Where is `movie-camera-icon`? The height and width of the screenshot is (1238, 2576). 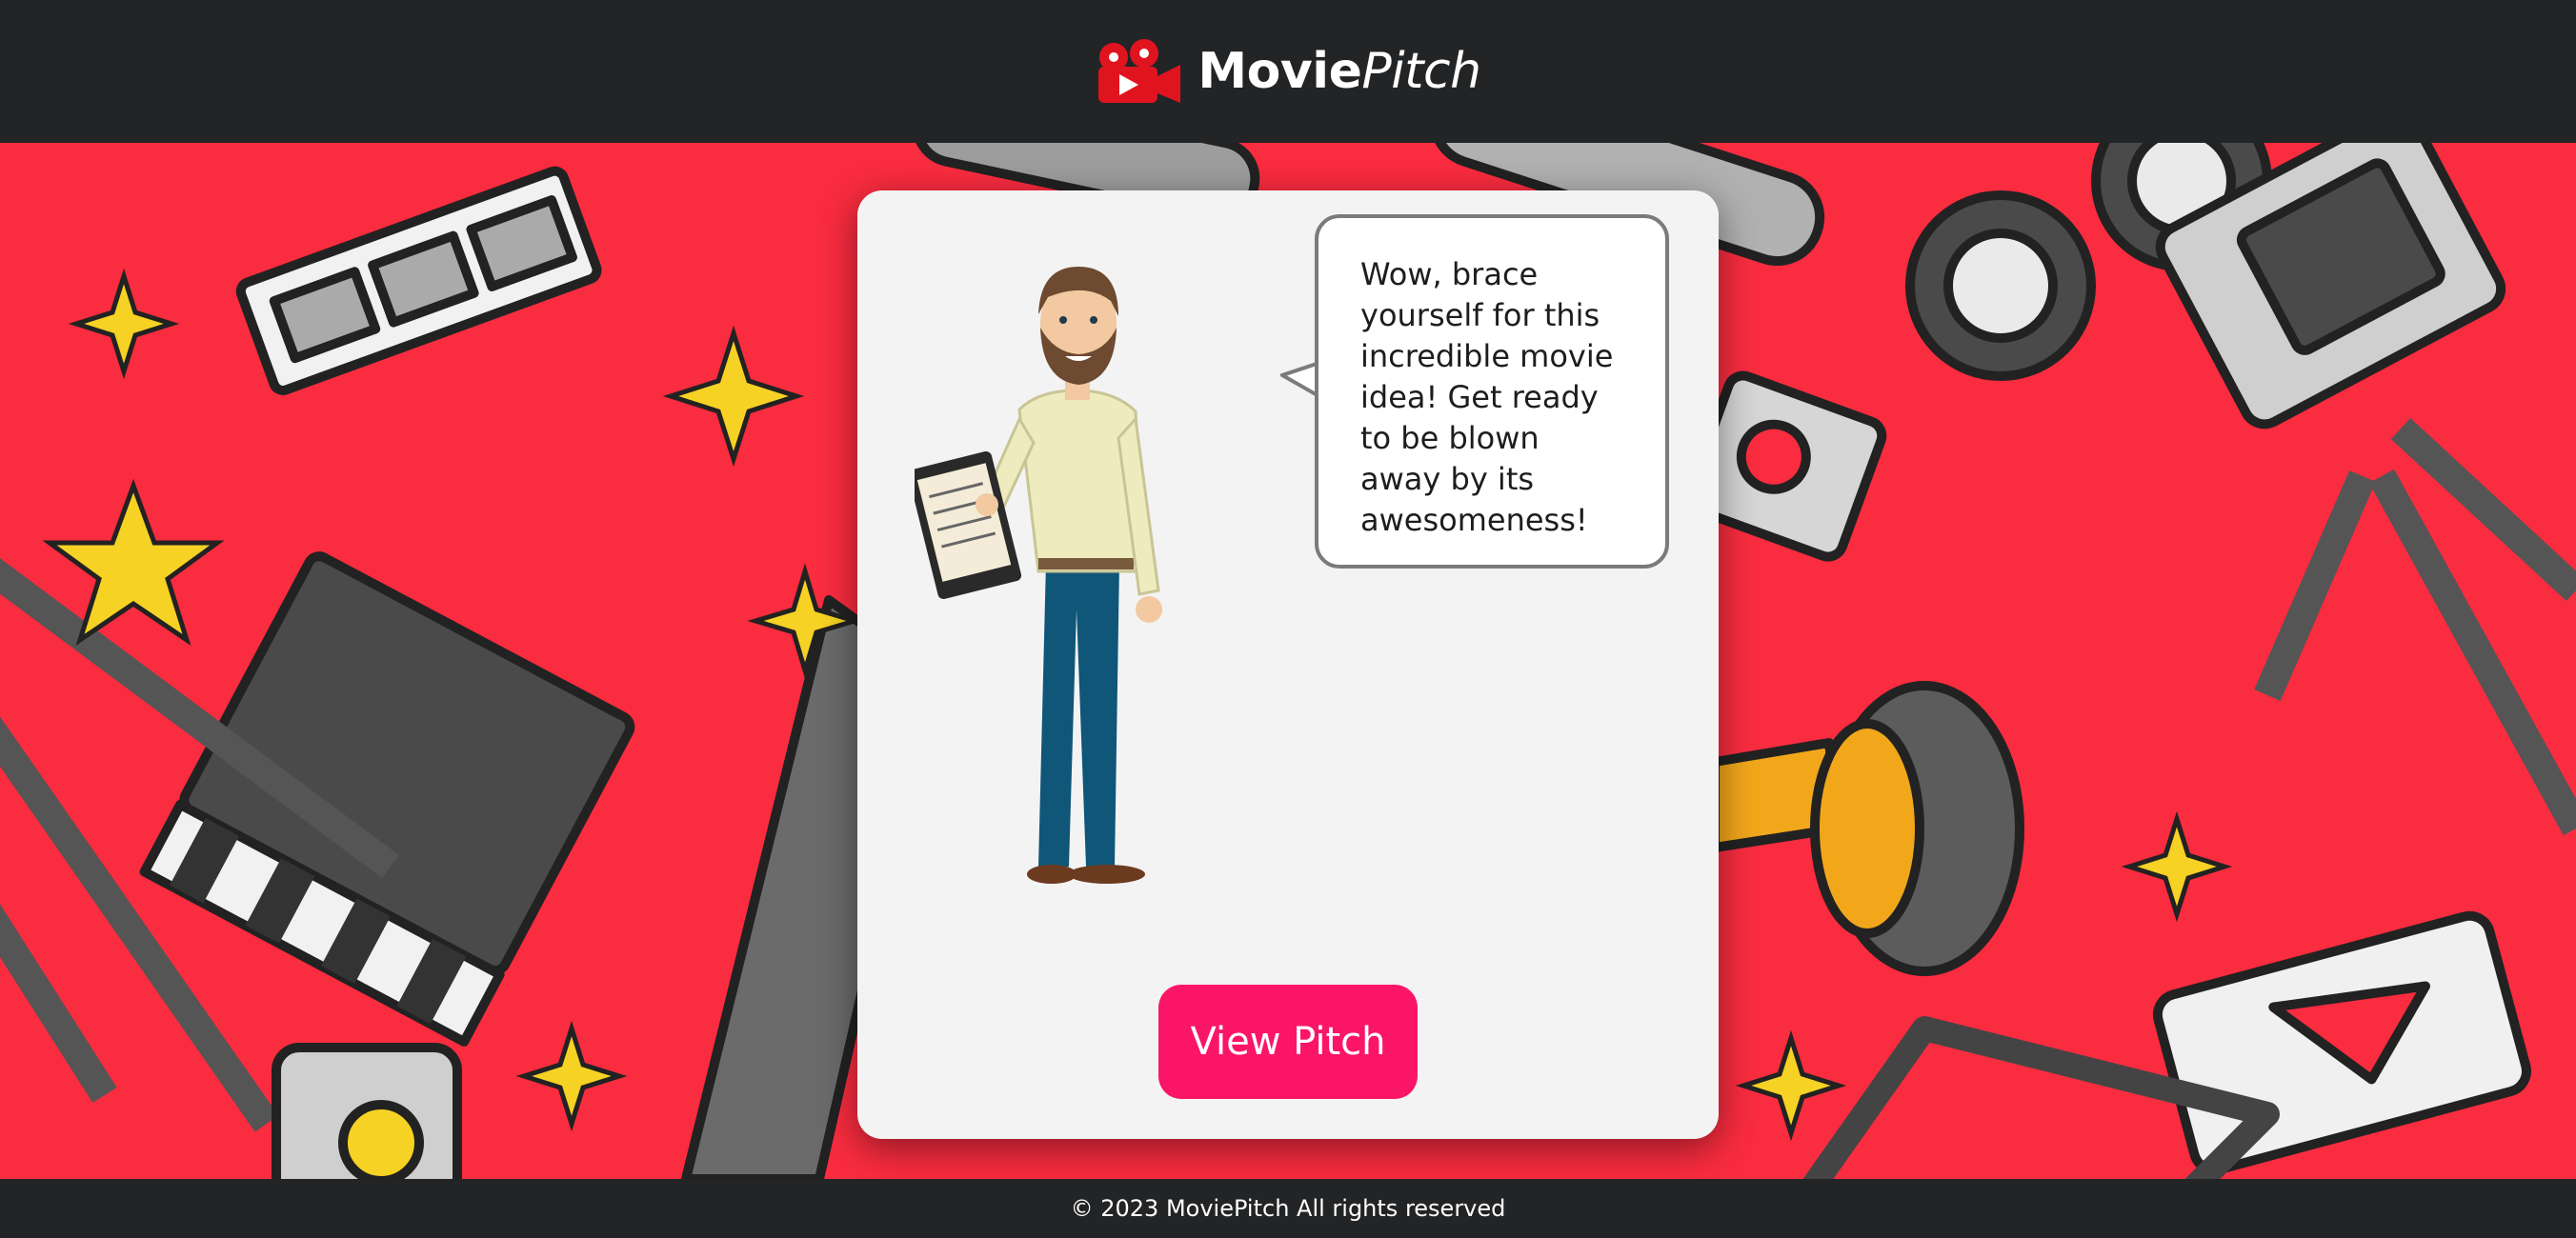
movie-camera-icon is located at coordinates (1139, 71).